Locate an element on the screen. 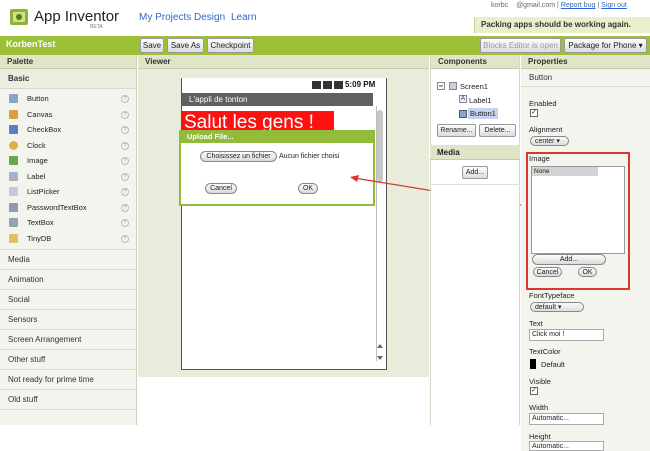 This screenshot has height=451, width=650. palette-category-not-ready: Not ready for prime time is located at coordinates (68, 380).